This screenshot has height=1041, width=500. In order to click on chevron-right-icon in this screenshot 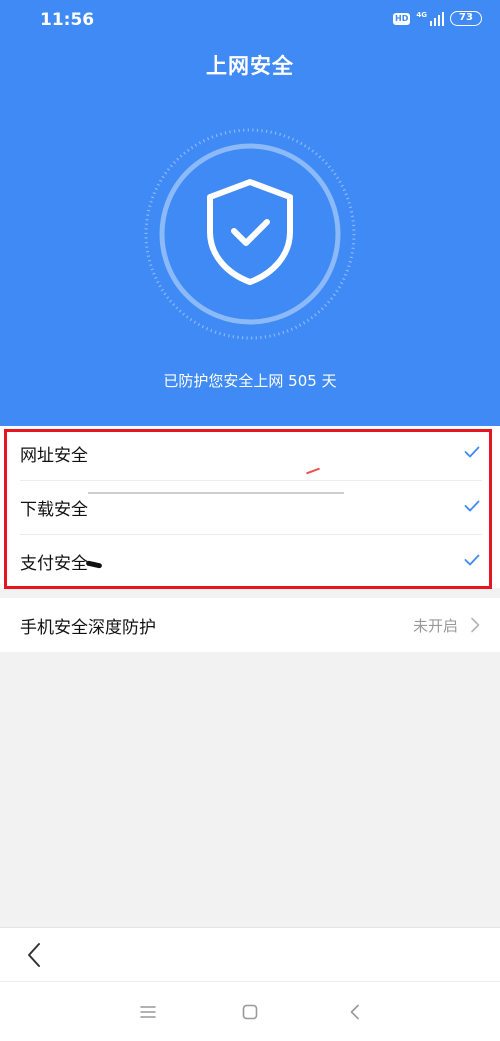, I will do `click(475, 625)`.